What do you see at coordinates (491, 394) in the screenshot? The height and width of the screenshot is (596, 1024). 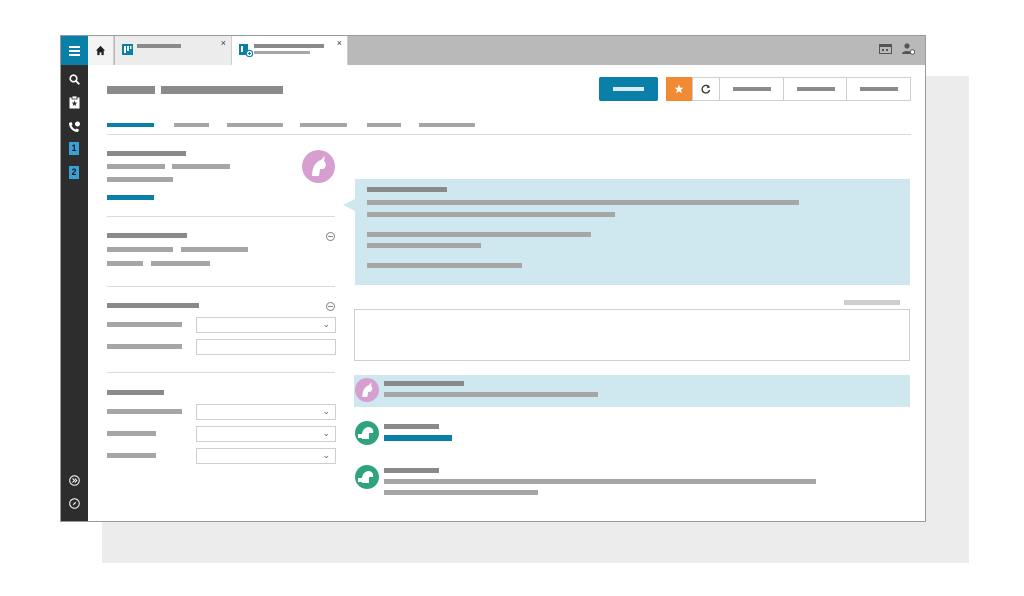 I see `feed-item-1-text` at bounding box center [491, 394].